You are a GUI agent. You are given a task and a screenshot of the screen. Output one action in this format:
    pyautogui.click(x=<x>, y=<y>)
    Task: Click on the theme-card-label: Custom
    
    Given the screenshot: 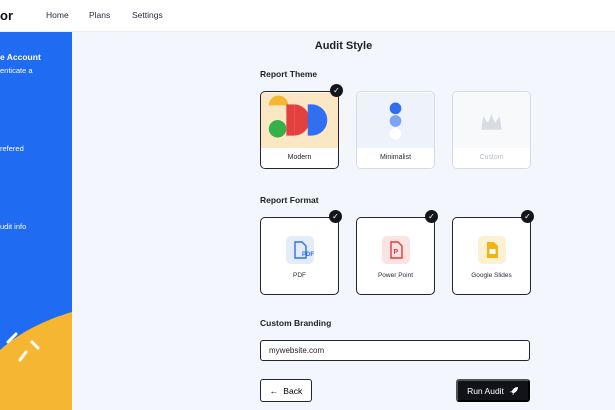 What is the action you would take?
    pyautogui.click(x=491, y=158)
    